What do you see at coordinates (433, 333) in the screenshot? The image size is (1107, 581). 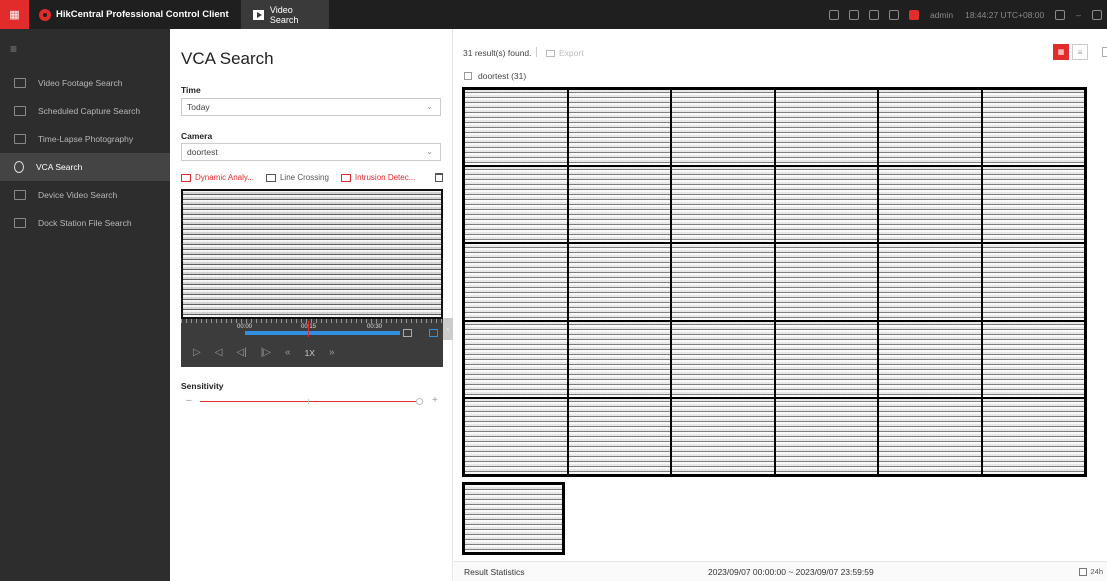 I see `zoom-in-icon` at bounding box center [433, 333].